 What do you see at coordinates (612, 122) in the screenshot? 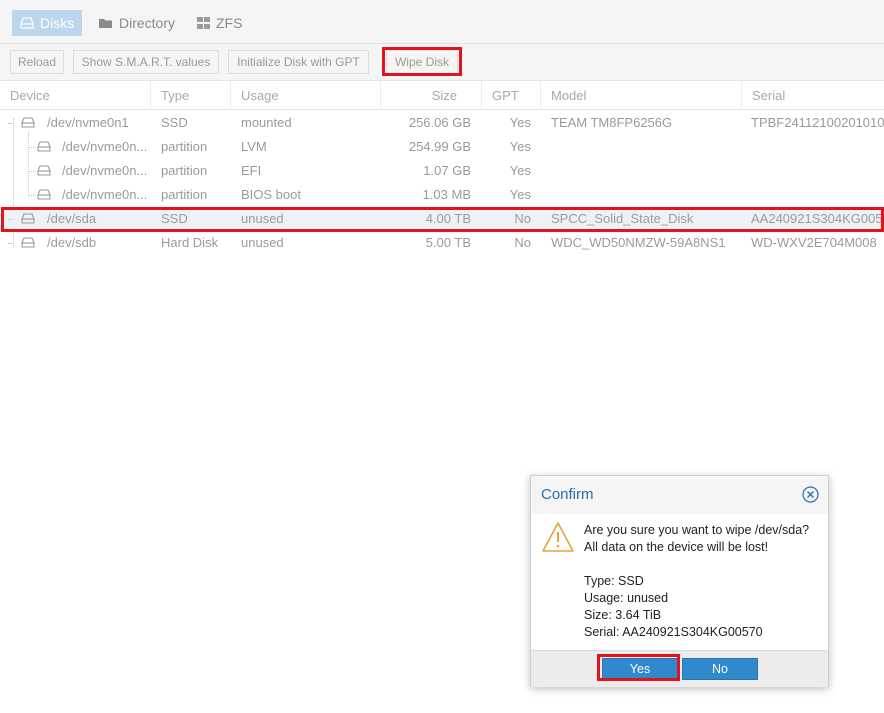
I see `cell-model: TEAM TM8FP6256G` at bounding box center [612, 122].